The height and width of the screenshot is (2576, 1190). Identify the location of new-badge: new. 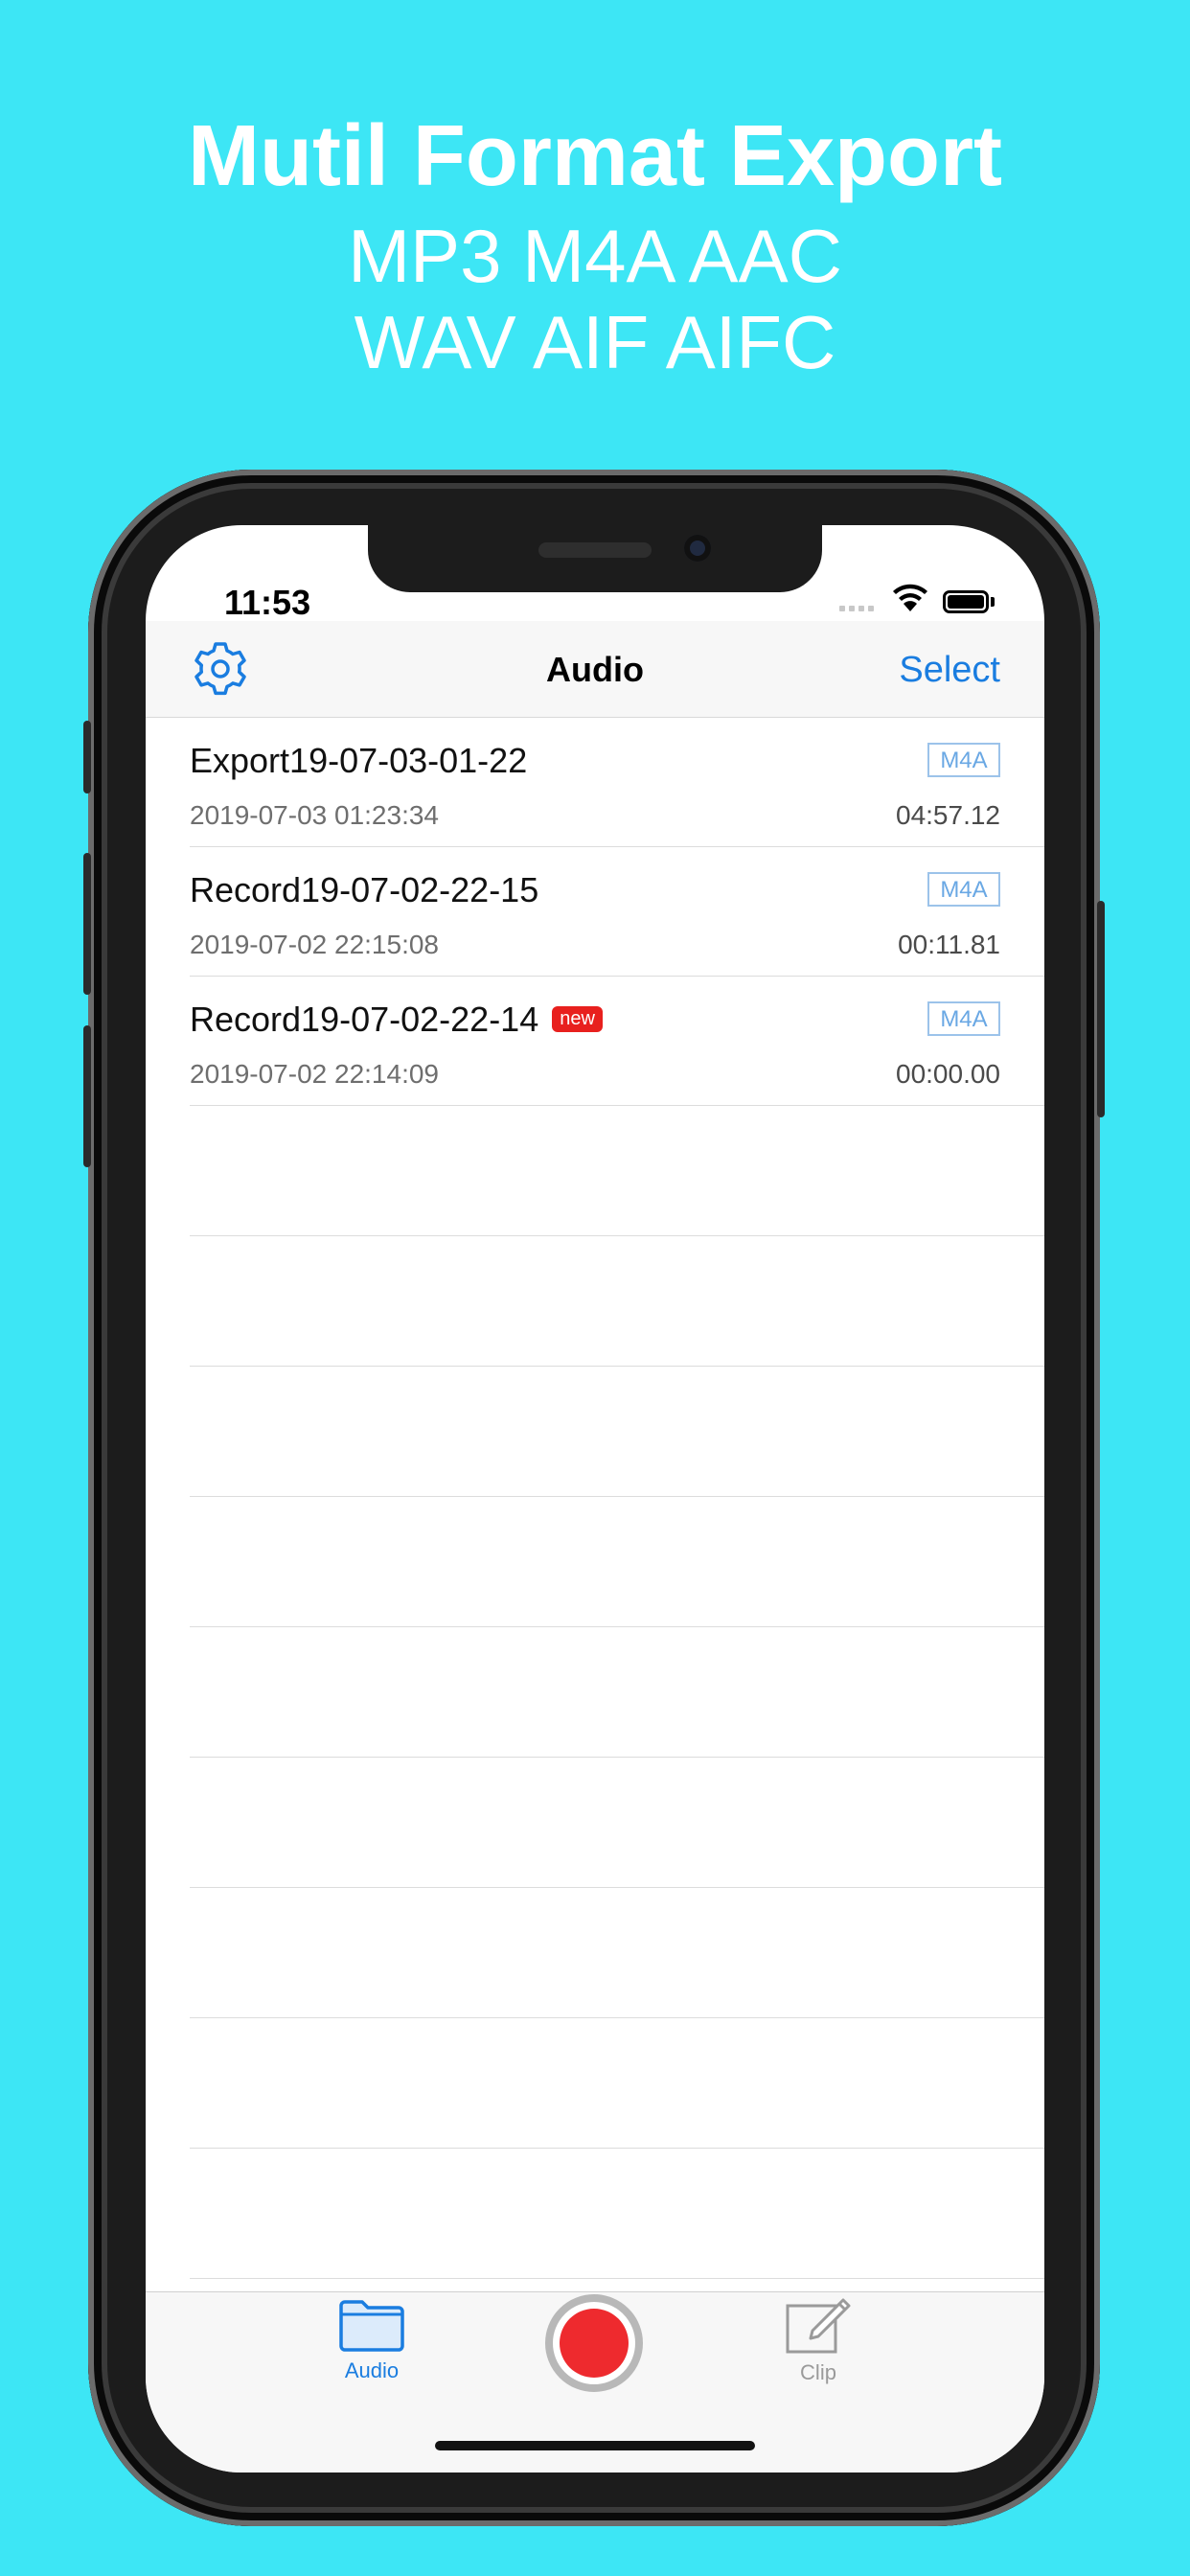
(577, 1019).